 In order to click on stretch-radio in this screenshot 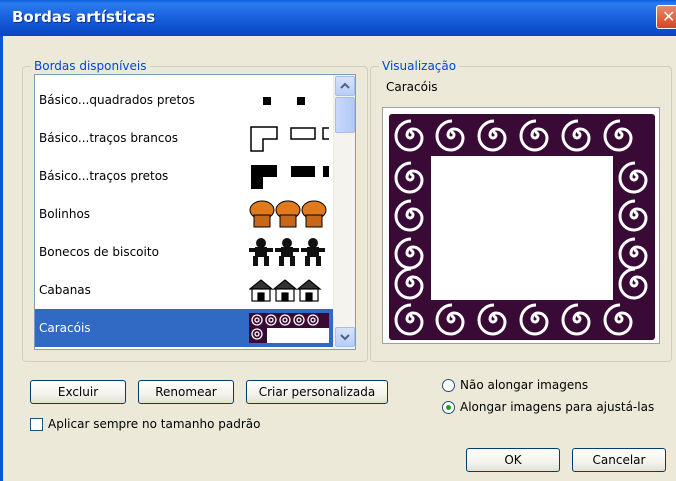, I will do `click(448, 407)`.